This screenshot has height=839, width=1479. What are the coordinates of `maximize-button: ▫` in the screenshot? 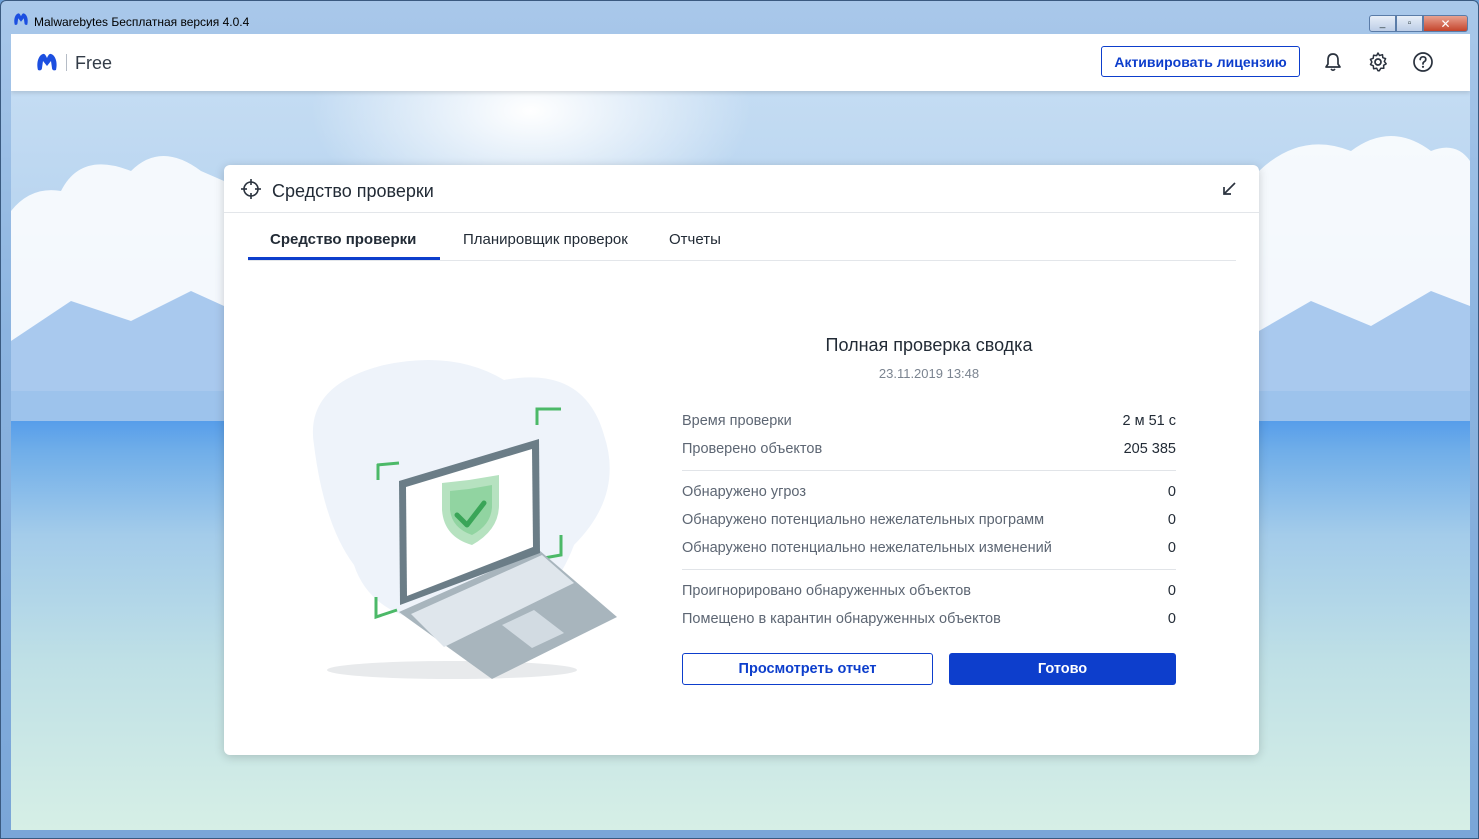 It's located at (1409, 23).